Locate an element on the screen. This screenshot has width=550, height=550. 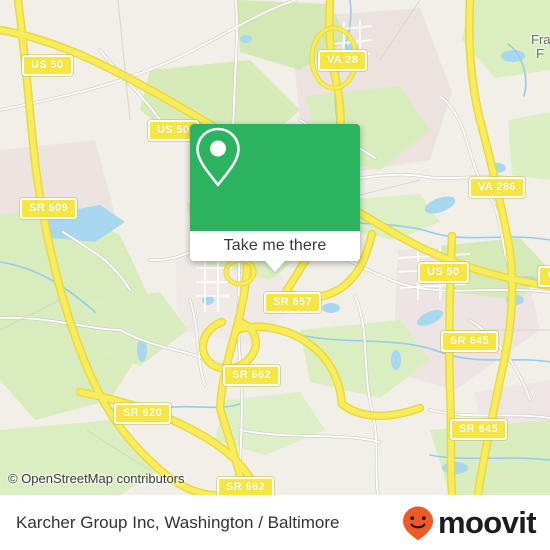
road-shield-sr-657: SR 657 is located at coordinates (293, 302).